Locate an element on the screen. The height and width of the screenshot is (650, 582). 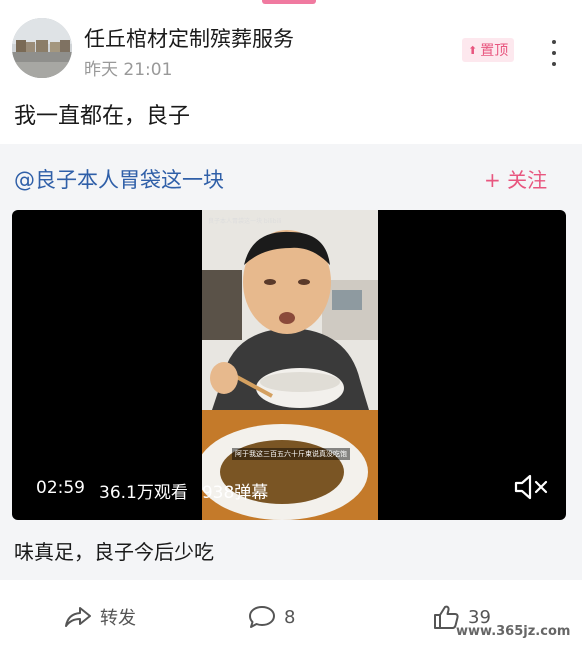
pin-label: 置顶 is located at coordinates (494, 51).